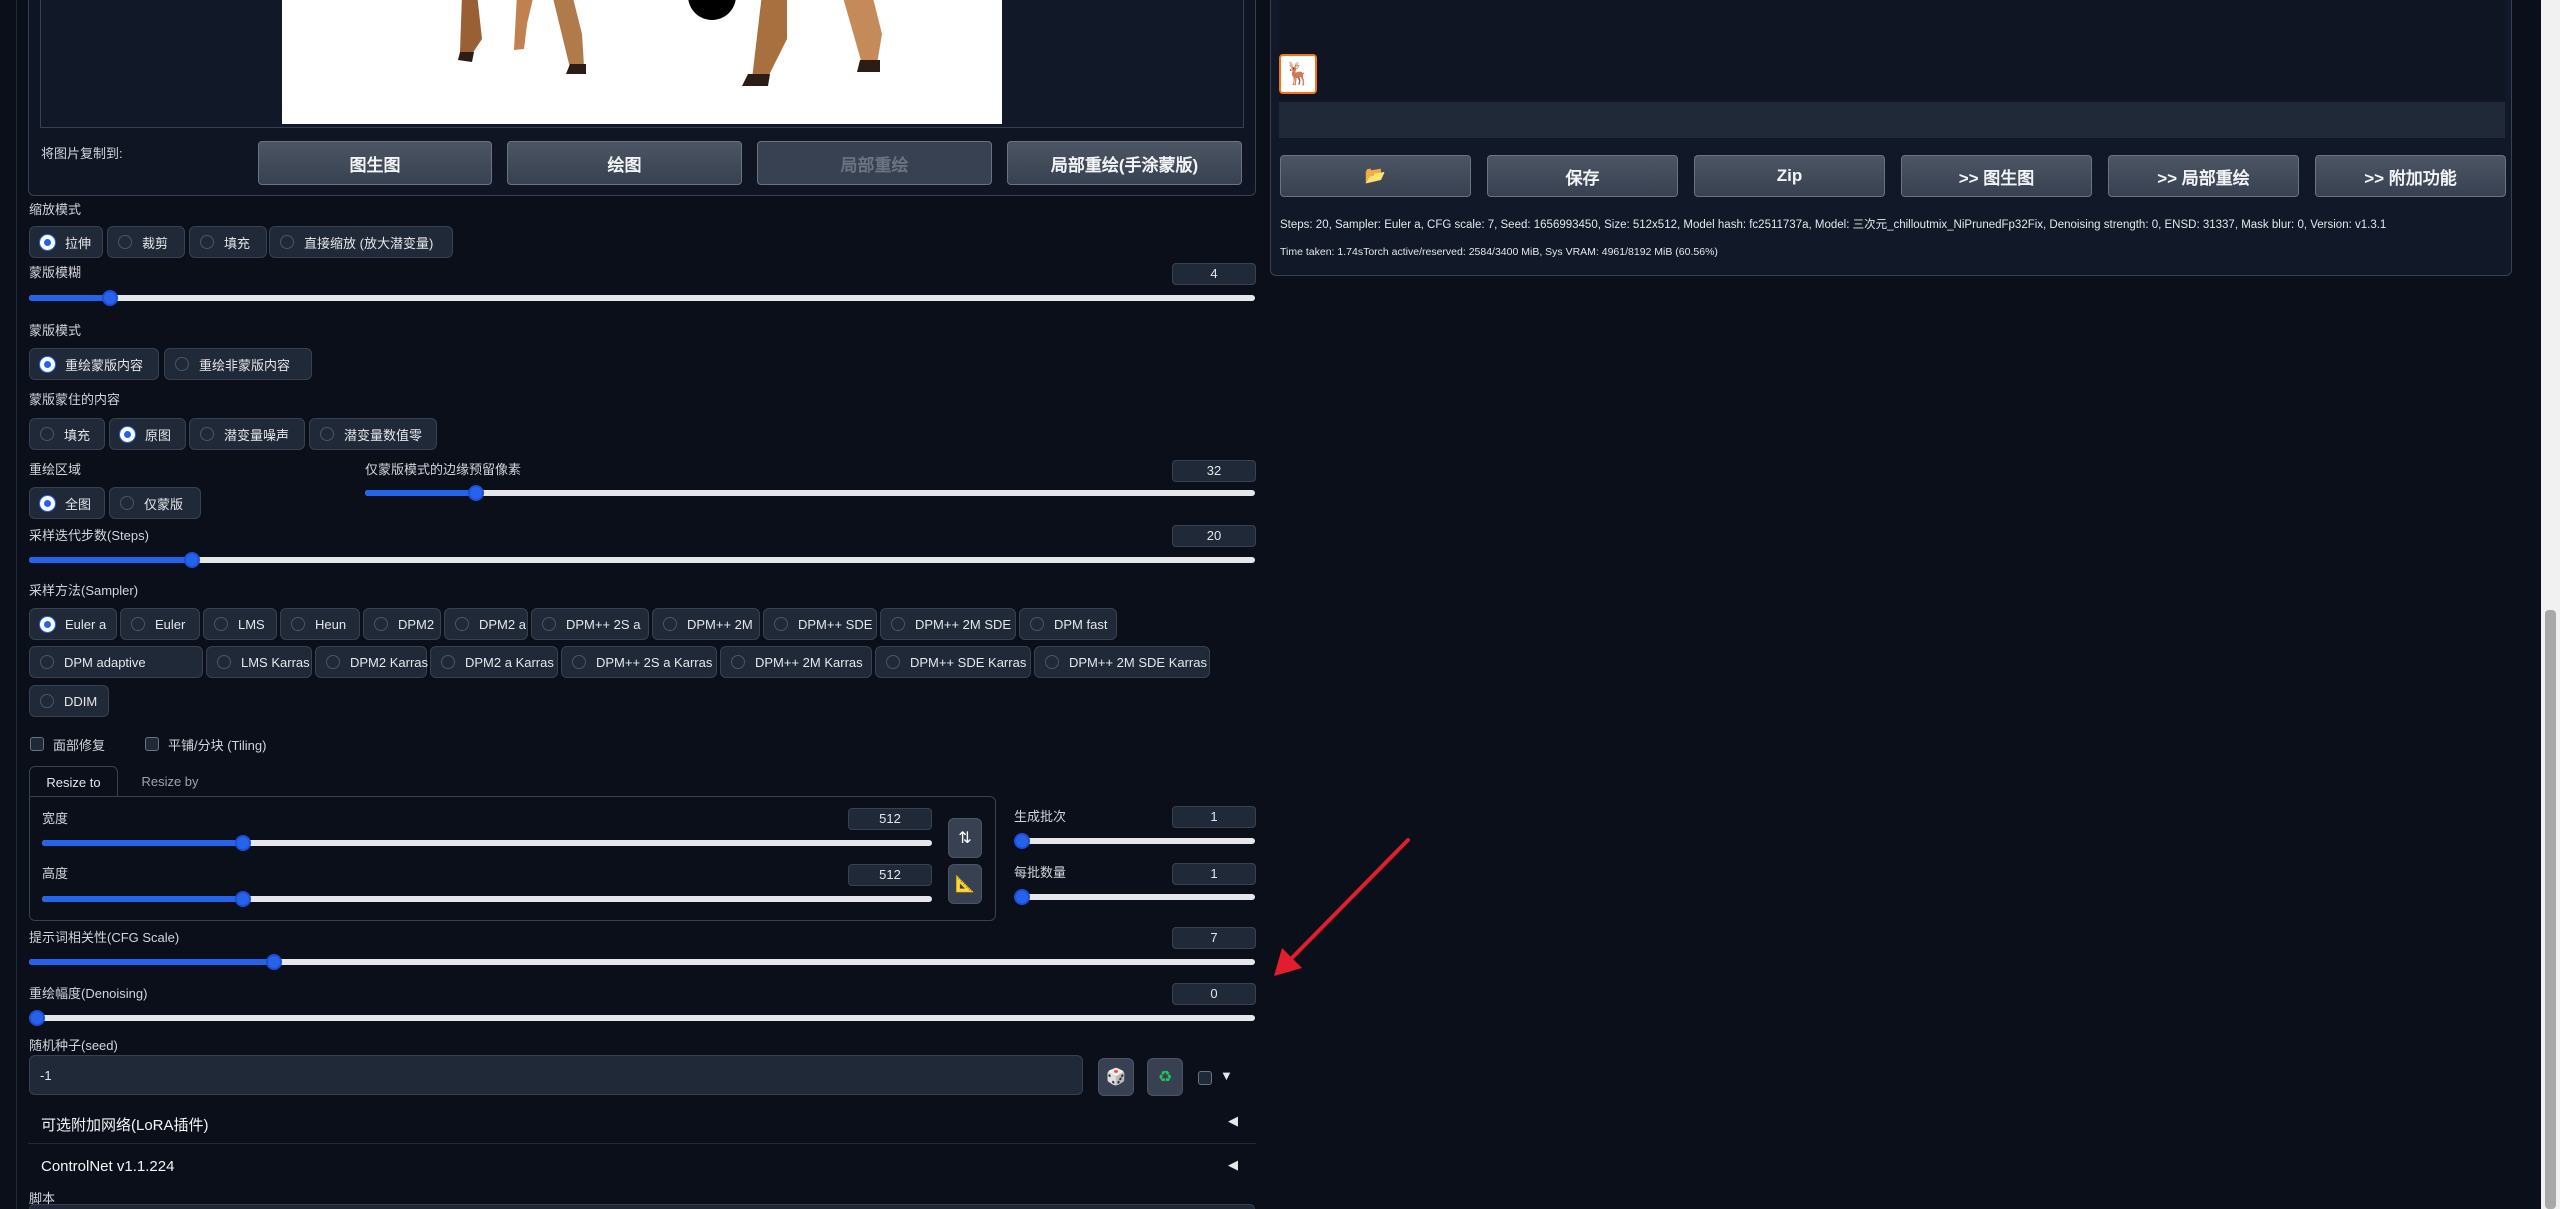  Describe the element at coordinates (1582, 176) in the screenshot. I see `save-button: 保存` at that location.